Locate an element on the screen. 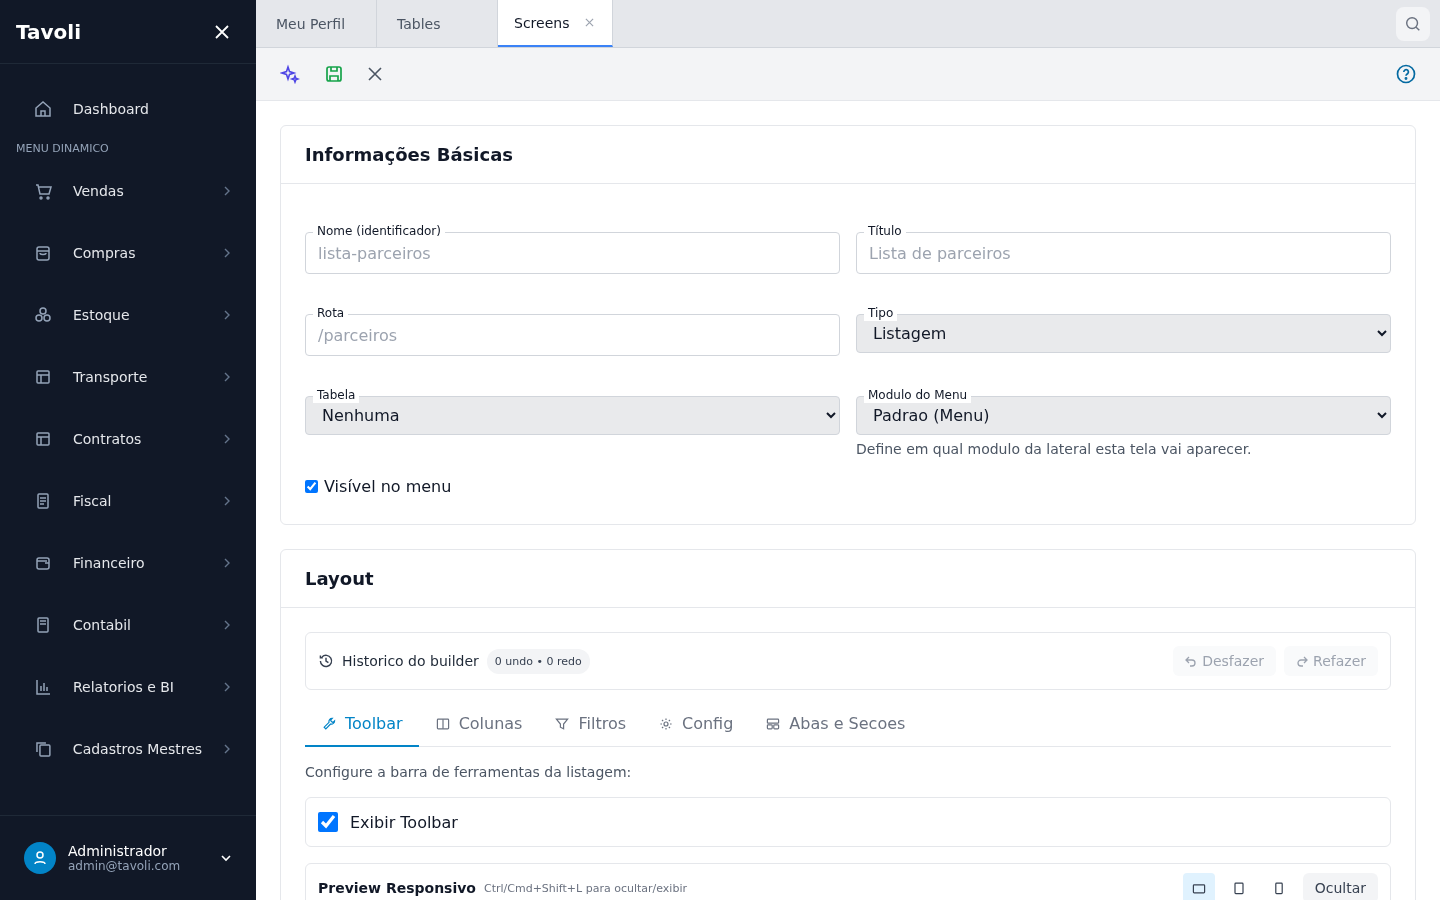 The image size is (1440, 900). device-button is located at coordinates (1198, 886).